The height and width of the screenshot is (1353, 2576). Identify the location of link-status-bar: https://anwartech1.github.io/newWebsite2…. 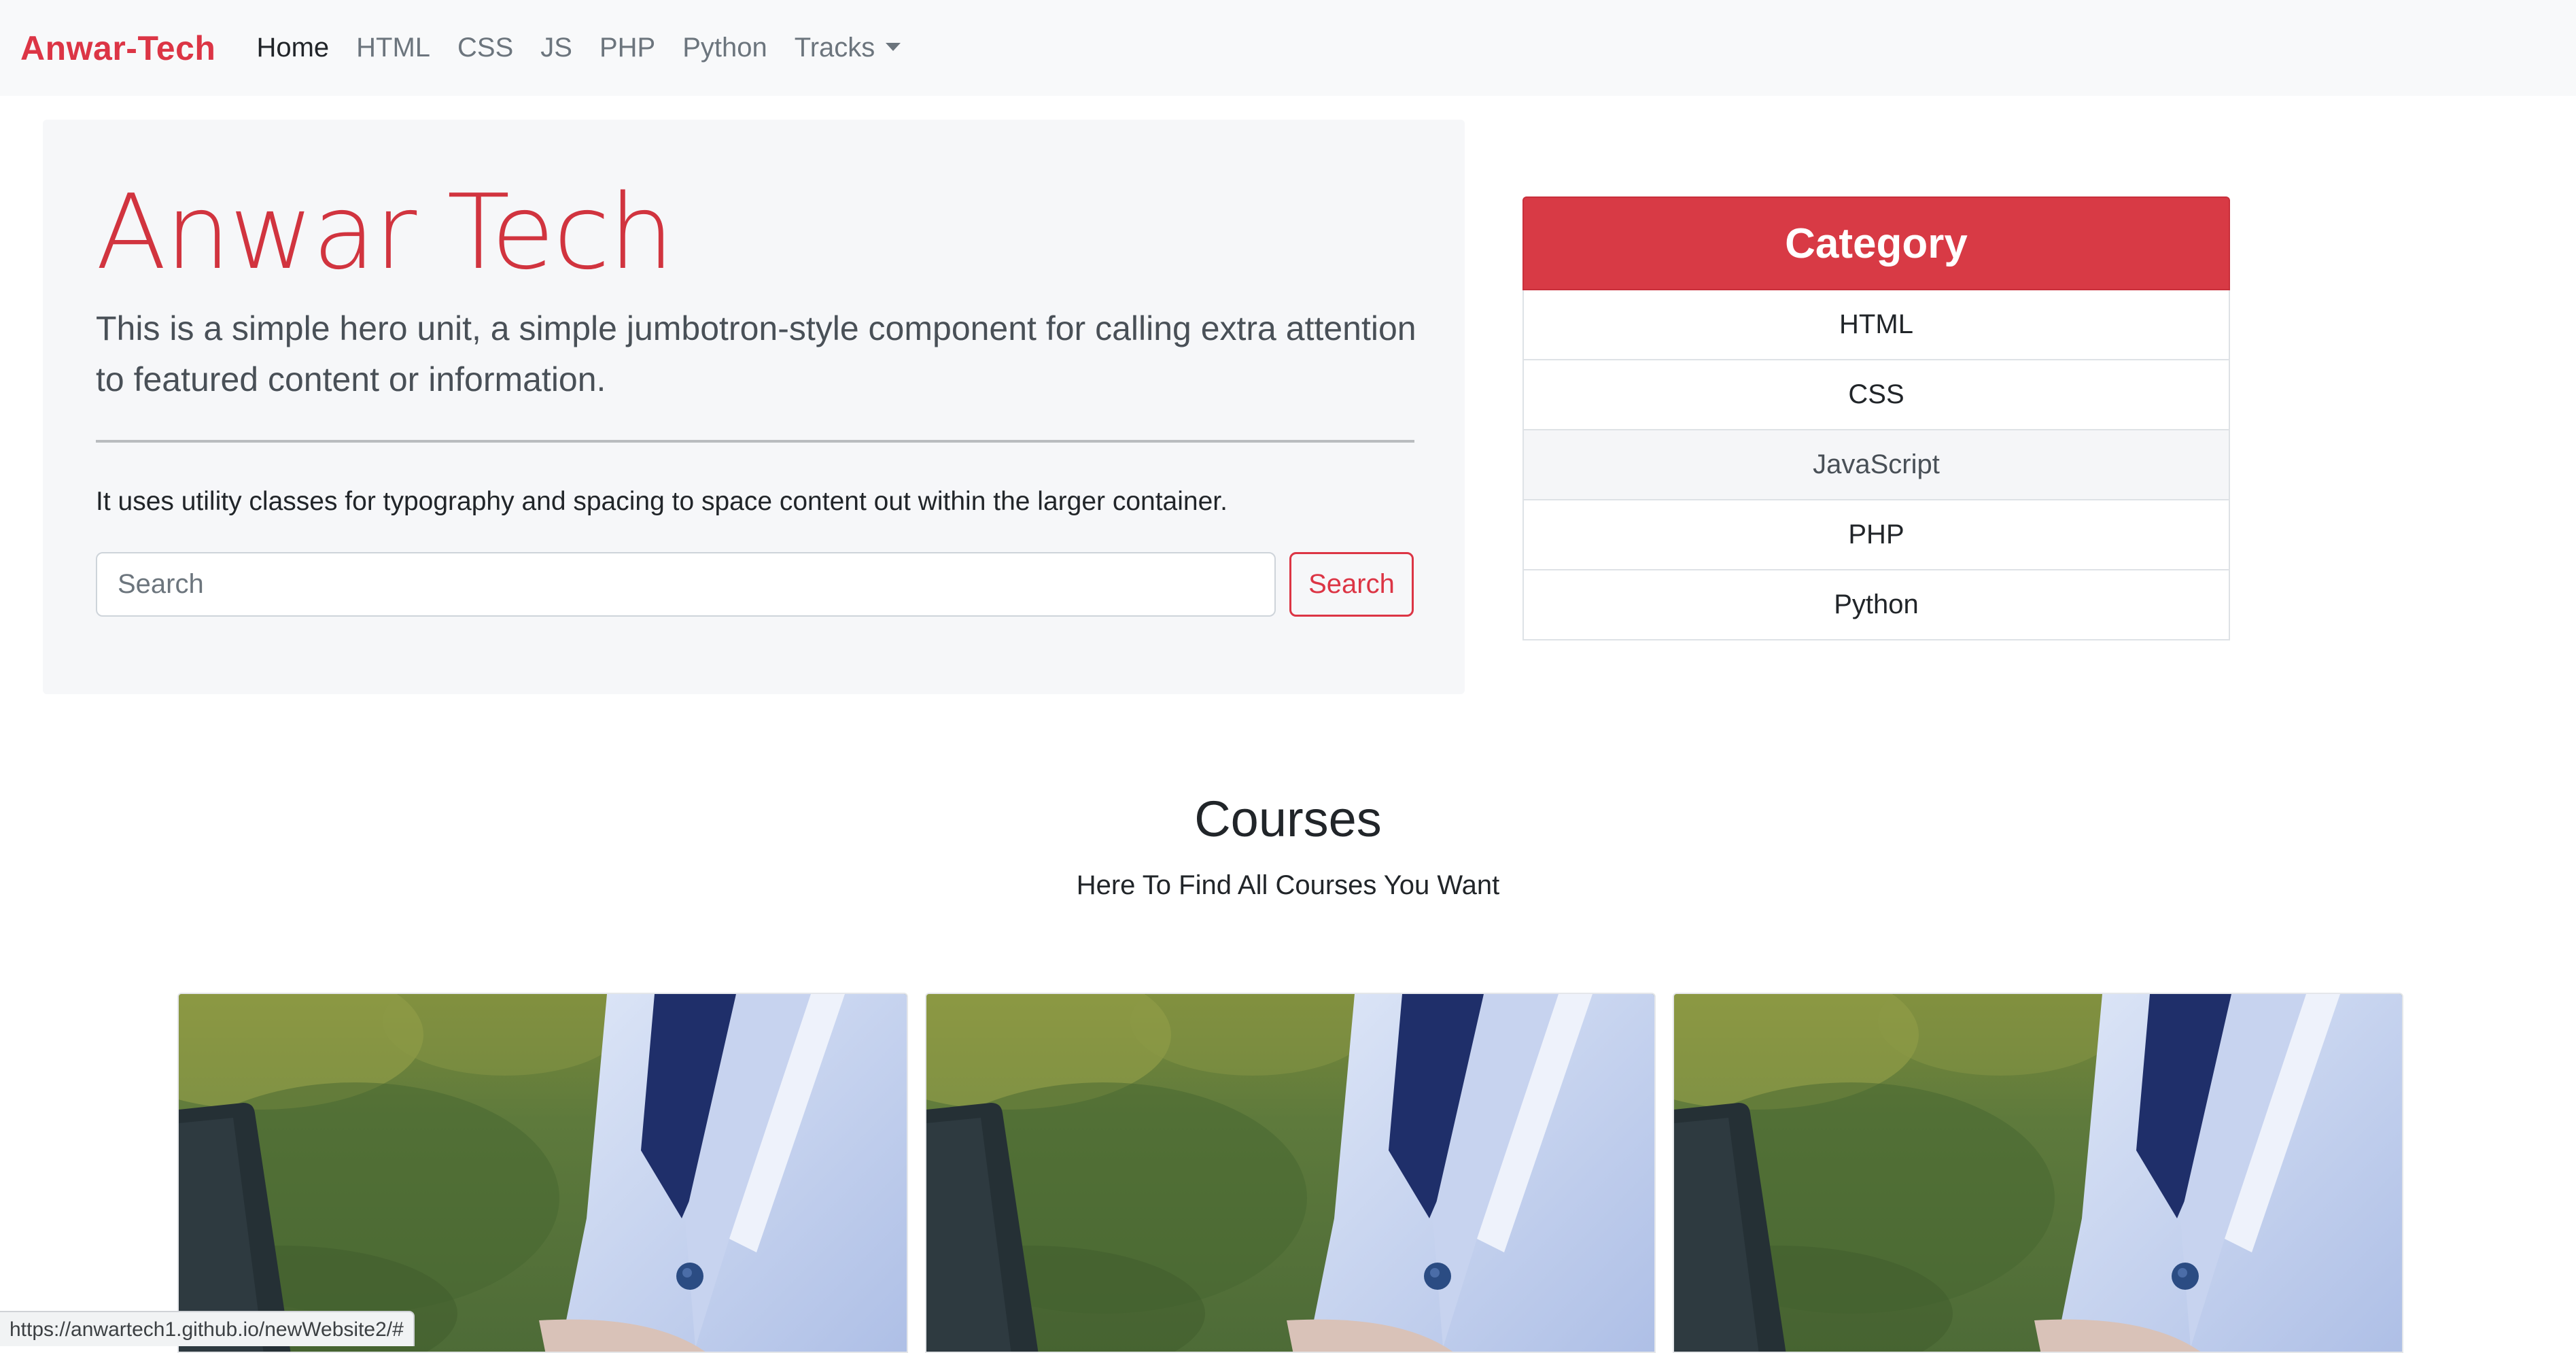
(207, 1328).